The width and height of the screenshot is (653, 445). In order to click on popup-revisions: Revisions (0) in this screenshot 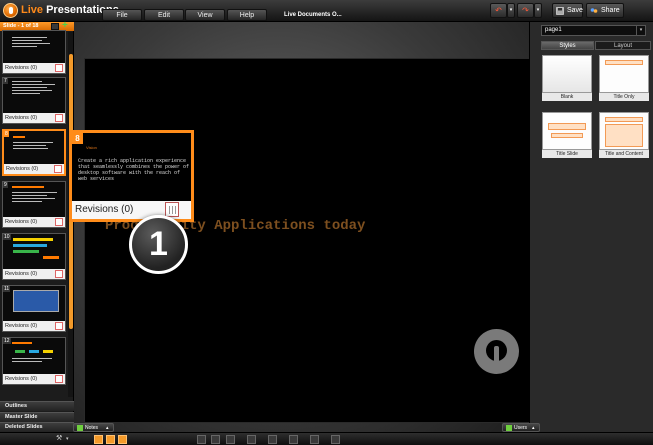, I will do `click(131, 210)`.